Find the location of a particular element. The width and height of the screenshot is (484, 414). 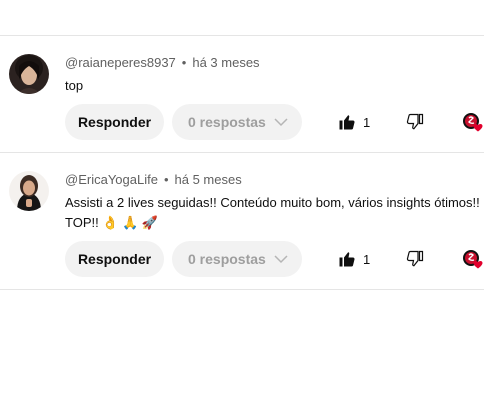

comment-author: @EricaYogaLife is located at coordinates (111, 179).